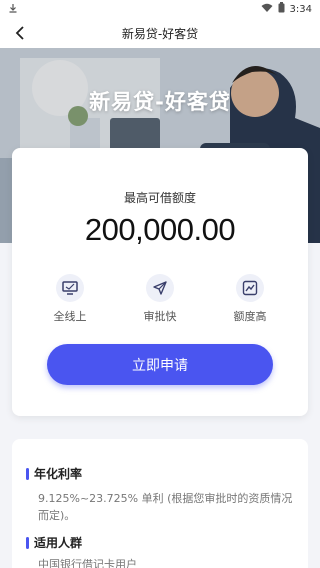 Image resolution: width=320 pixels, height=568 pixels. Describe the element at coordinates (160, 9) in the screenshot. I see `status-bar: 3:34` at that location.